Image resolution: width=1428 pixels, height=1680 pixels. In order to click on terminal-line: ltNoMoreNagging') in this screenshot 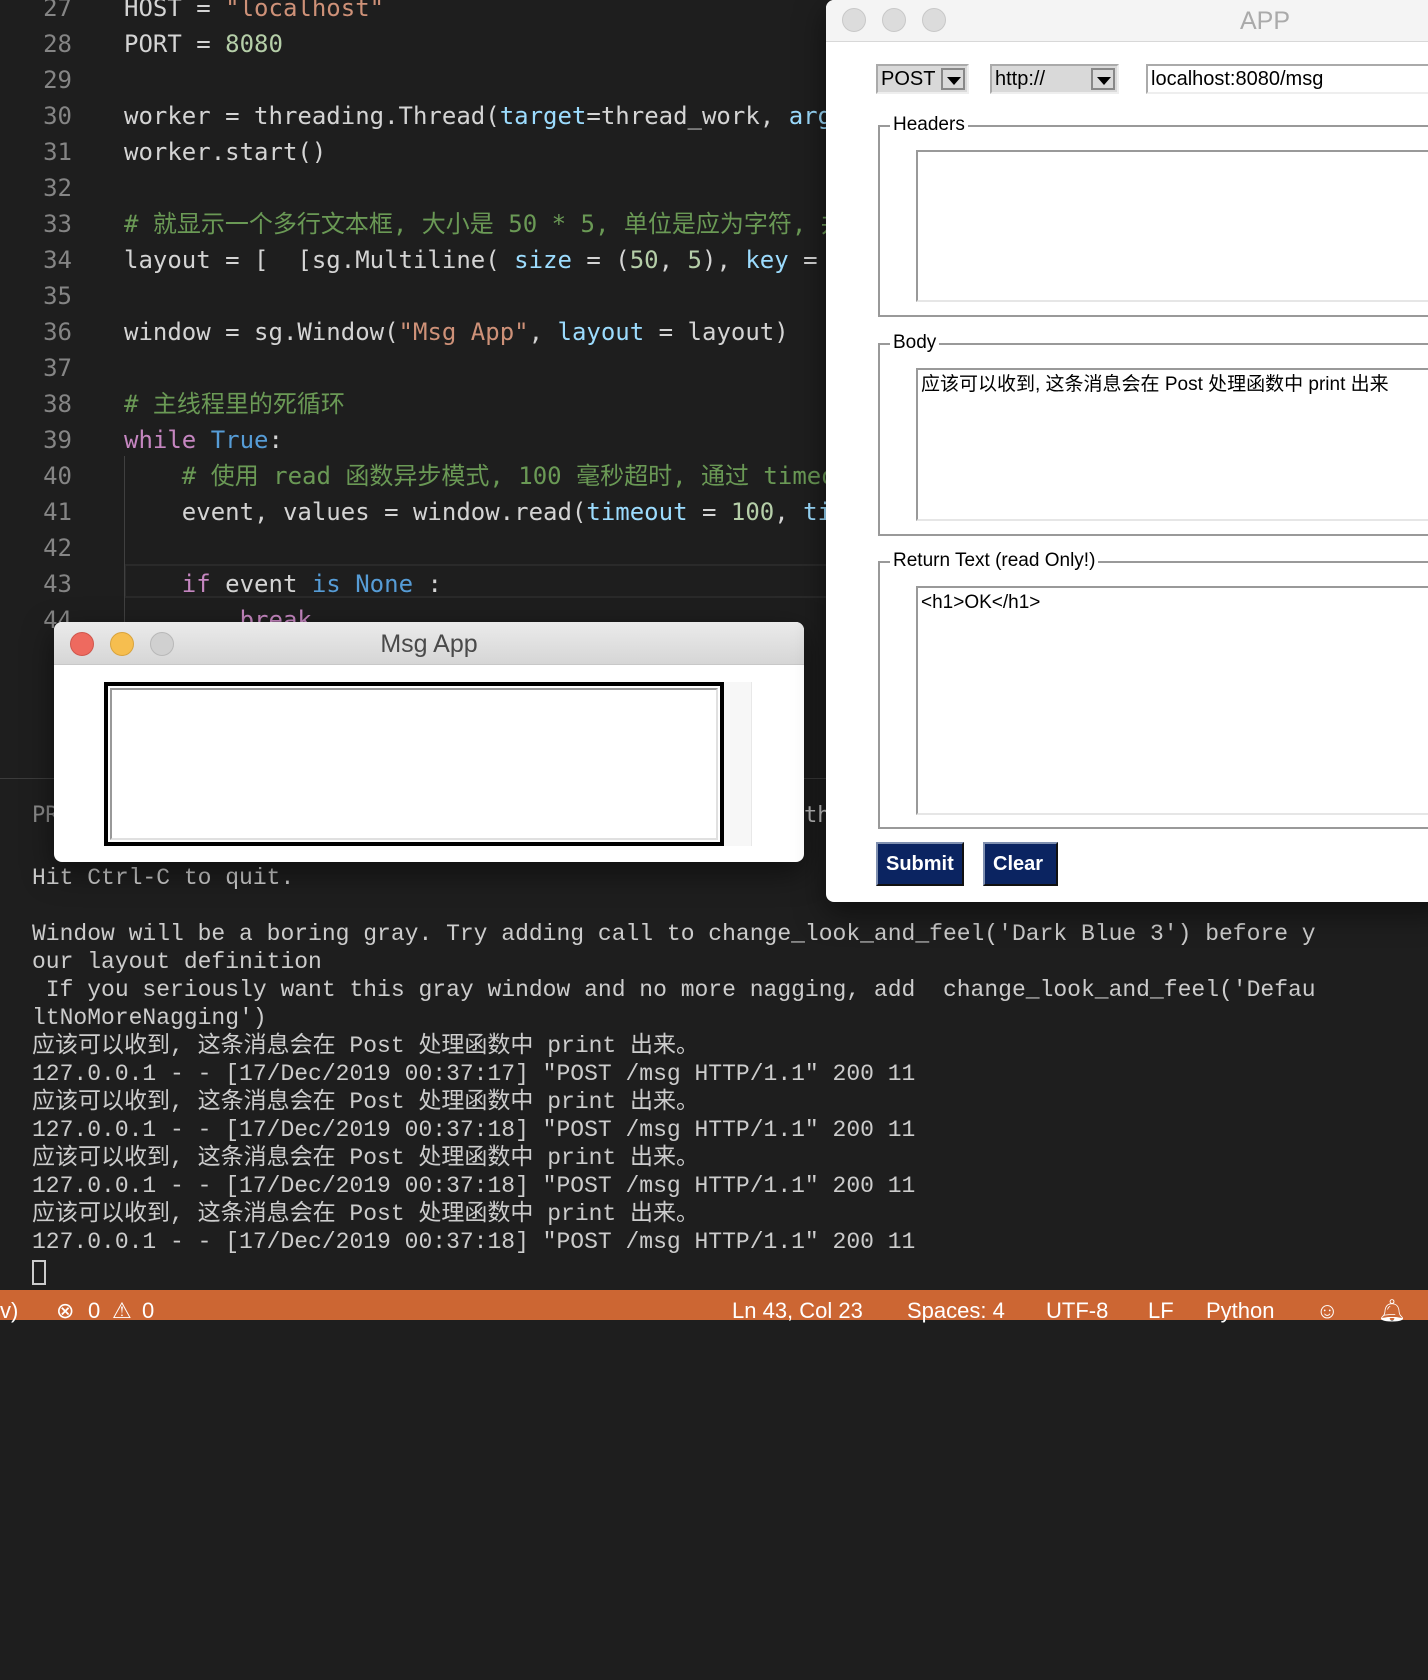, I will do `click(149, 1018)`.